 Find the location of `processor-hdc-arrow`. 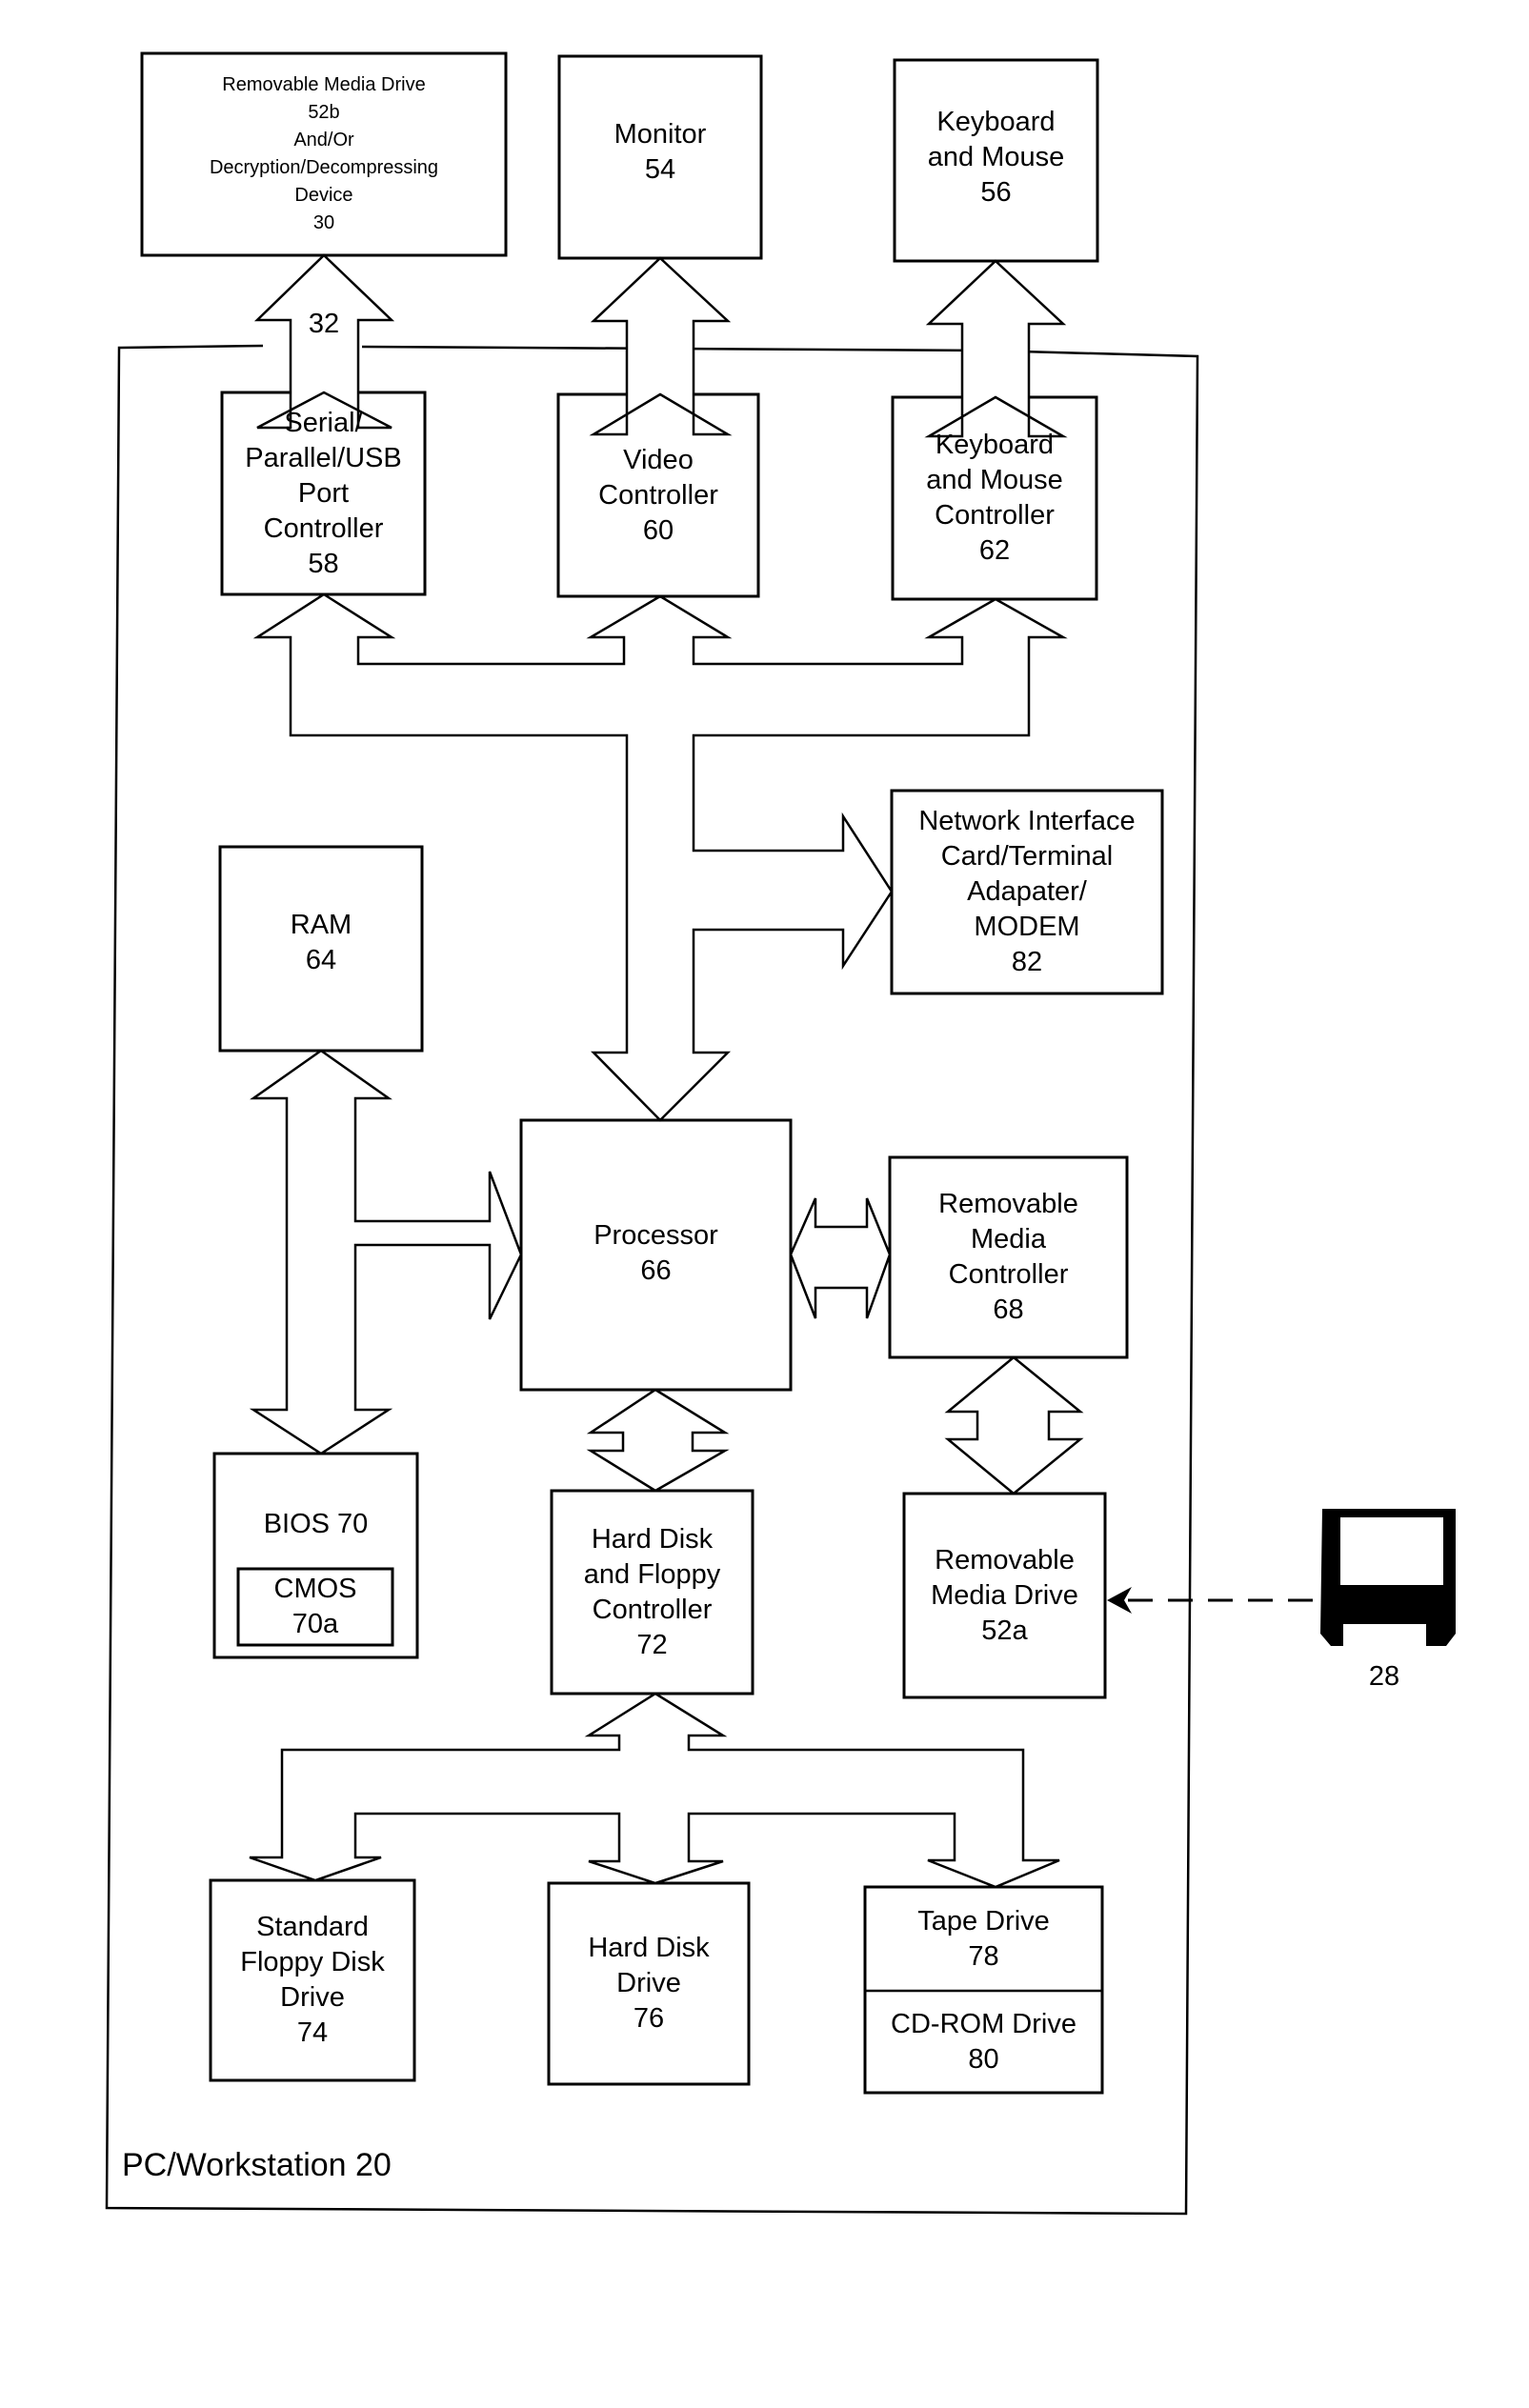

processor-hdc-arrow is located at coordinates (658, 1440).